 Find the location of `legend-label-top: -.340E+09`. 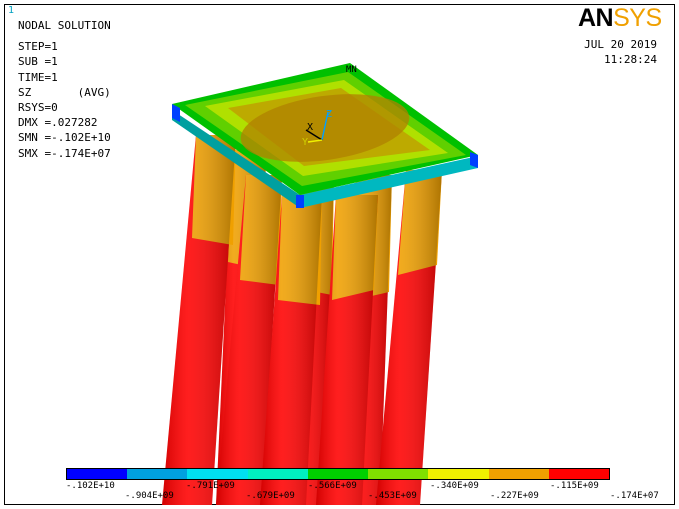

legend-label-top: -.340E+09 is located at coordinates (454, 486).